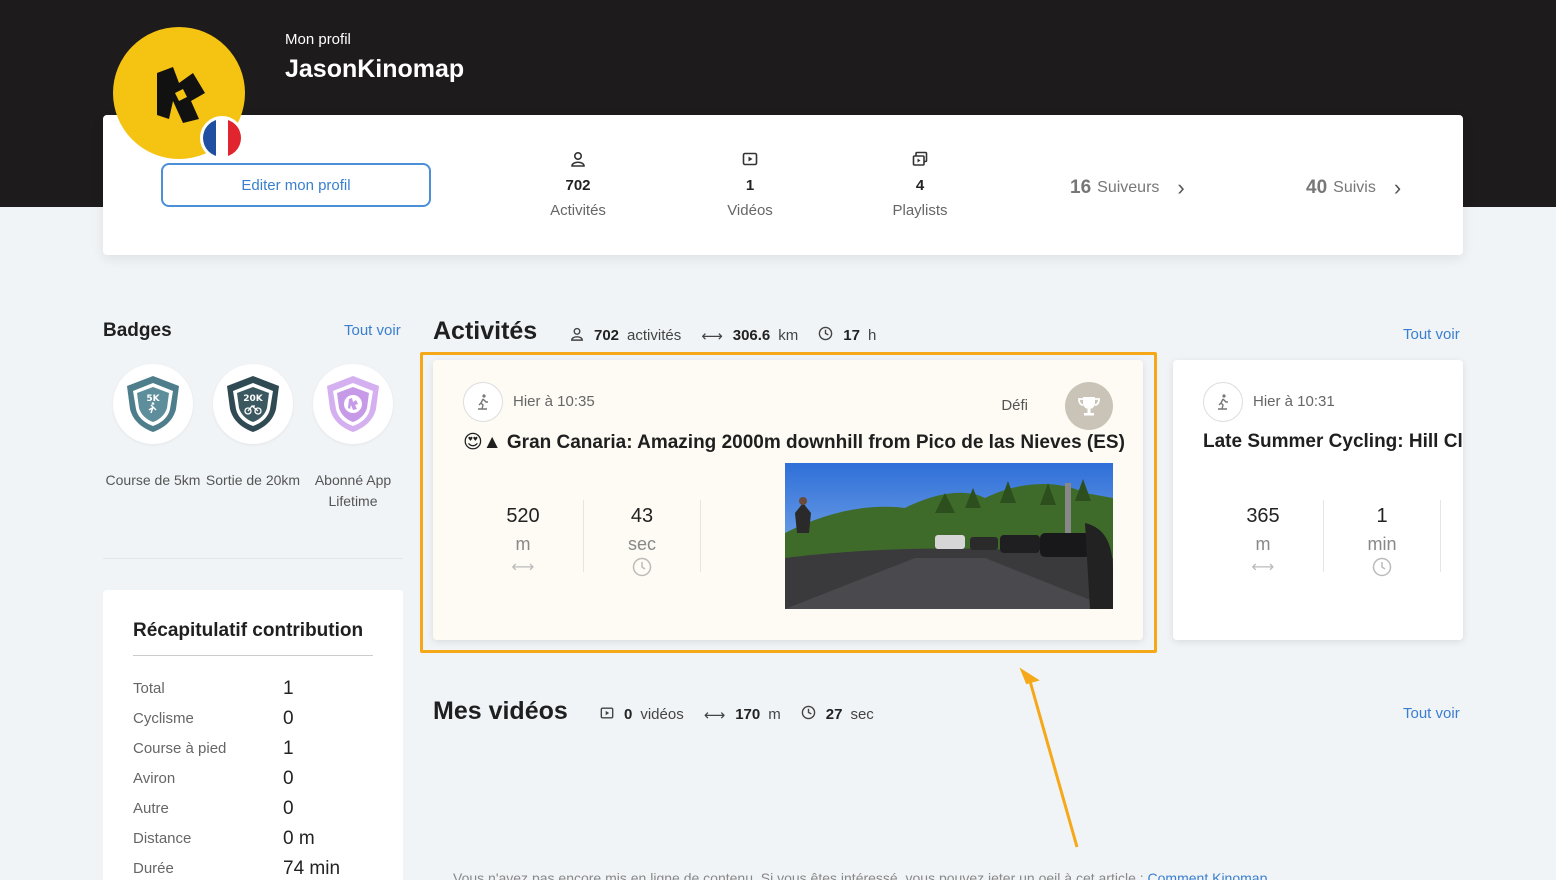 The height and width of the screenshot is (880, 1556). Describe the element at coordinates (485, 331) in the screenshot. I see `activities-title: Activités` at that location.